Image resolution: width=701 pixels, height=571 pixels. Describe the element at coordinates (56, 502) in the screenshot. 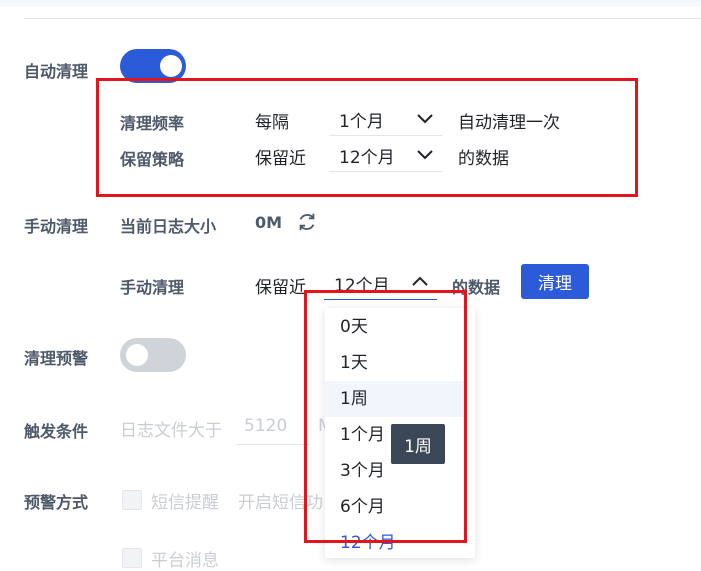

I see `warning-method-label: 预警方式` at that location.